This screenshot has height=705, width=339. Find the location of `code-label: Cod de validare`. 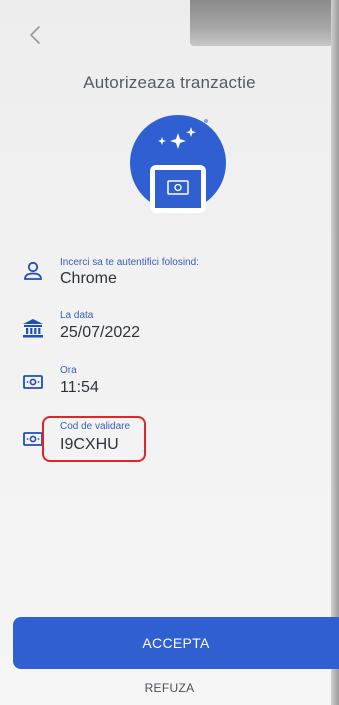

code-label: Cod de validare is located at coordinates (95, 426).